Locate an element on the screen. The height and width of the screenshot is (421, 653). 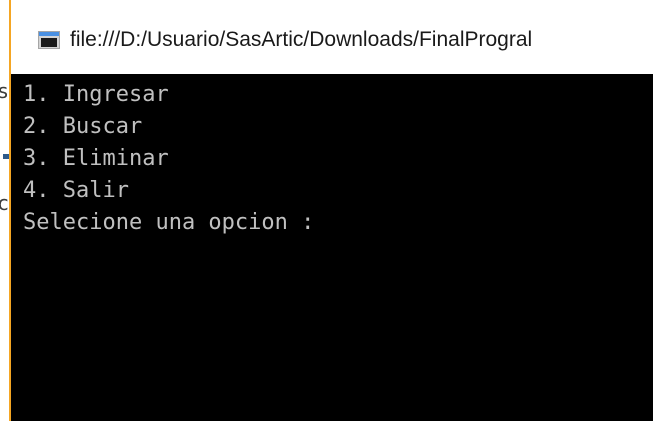
menu-option-buscar: 2. Buscar is located at coordinates (83, 126).